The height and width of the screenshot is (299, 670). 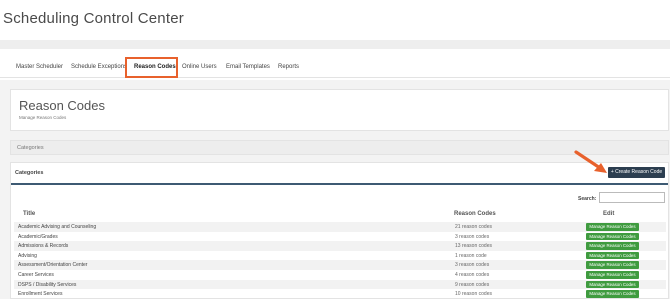 What do you see at coordinates (609, 214) in the screenshot?
I see `column-header-edit: Edit` at bounding box center [609, 214].